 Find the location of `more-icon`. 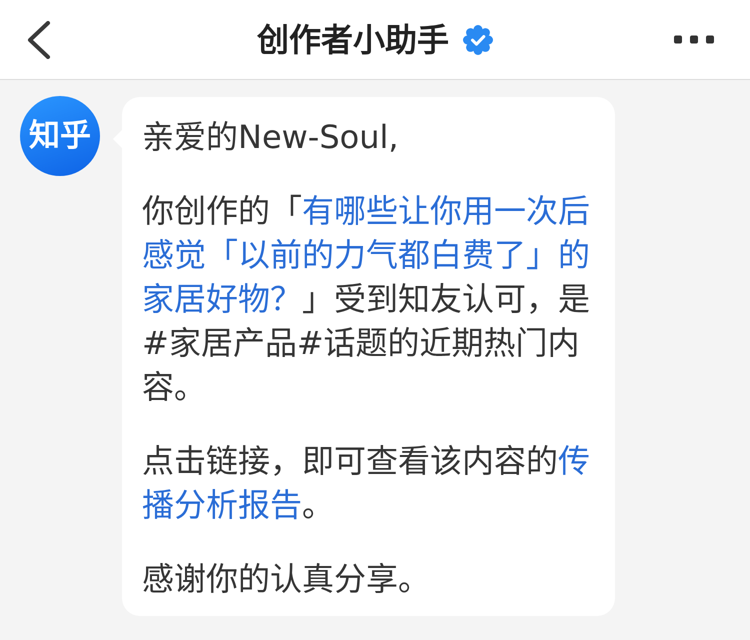

more-icon is located at coordinates (694, 39).